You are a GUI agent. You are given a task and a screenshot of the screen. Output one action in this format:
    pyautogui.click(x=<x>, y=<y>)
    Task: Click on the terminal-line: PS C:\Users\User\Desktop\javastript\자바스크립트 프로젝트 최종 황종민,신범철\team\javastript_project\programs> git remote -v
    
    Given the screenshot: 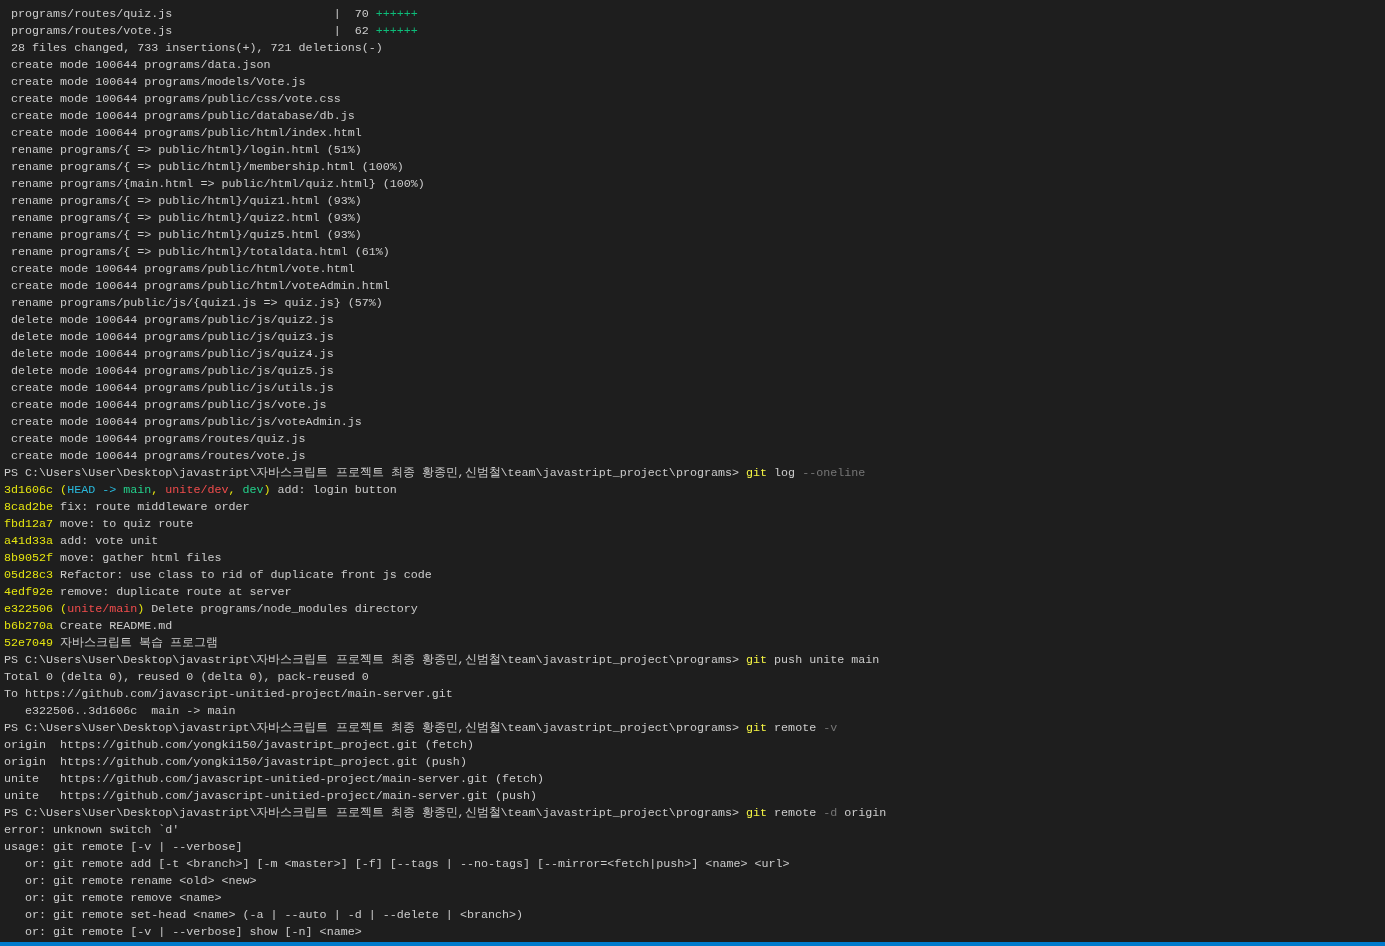 What is the action you would take?
    pyautogui.click(x=421, y=728)
    